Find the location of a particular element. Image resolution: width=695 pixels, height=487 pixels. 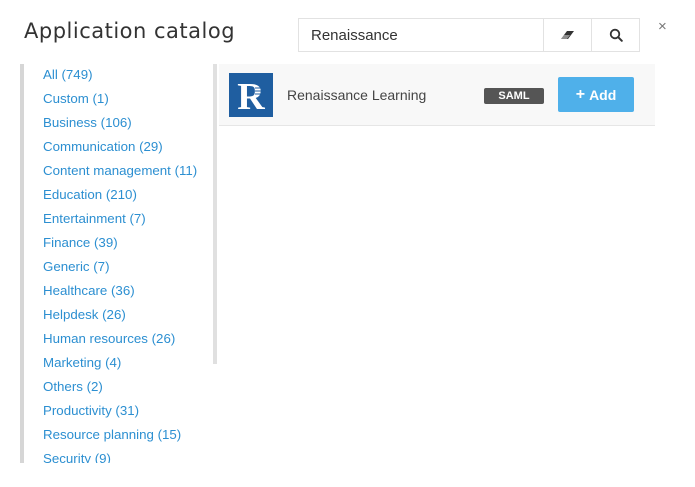

category-communication: Communication (29) is located at coordinates (121, 147).